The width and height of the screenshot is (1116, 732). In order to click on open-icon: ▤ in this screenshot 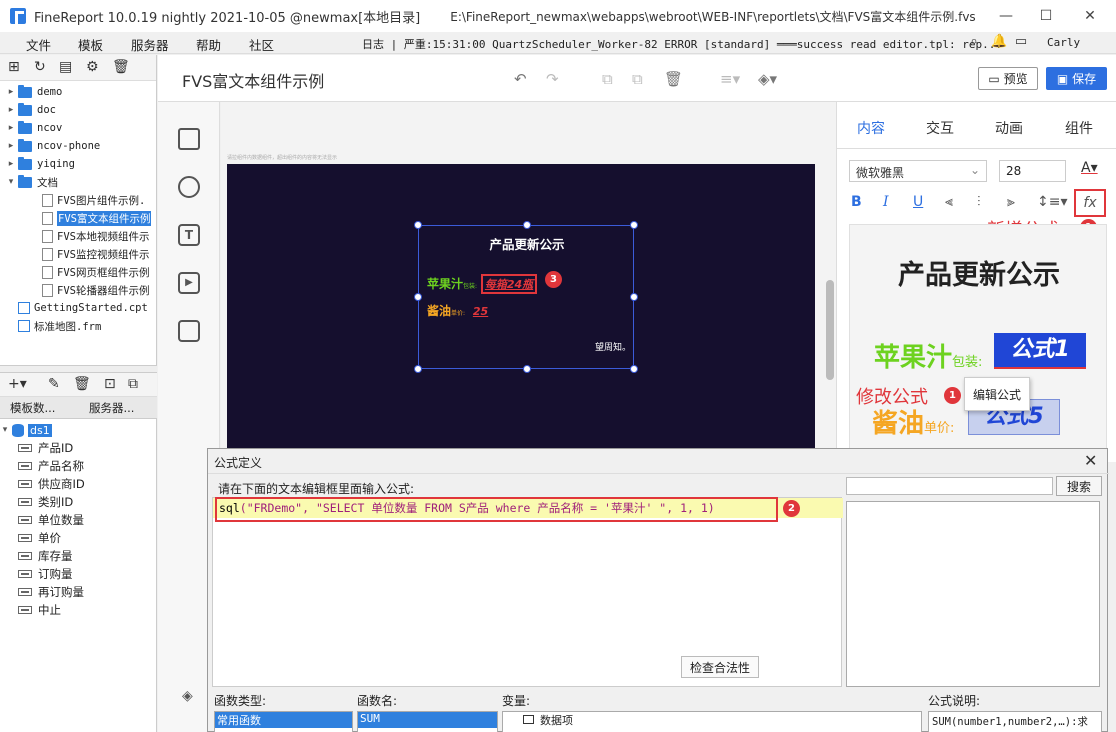, I will do `click(65, 67)`.